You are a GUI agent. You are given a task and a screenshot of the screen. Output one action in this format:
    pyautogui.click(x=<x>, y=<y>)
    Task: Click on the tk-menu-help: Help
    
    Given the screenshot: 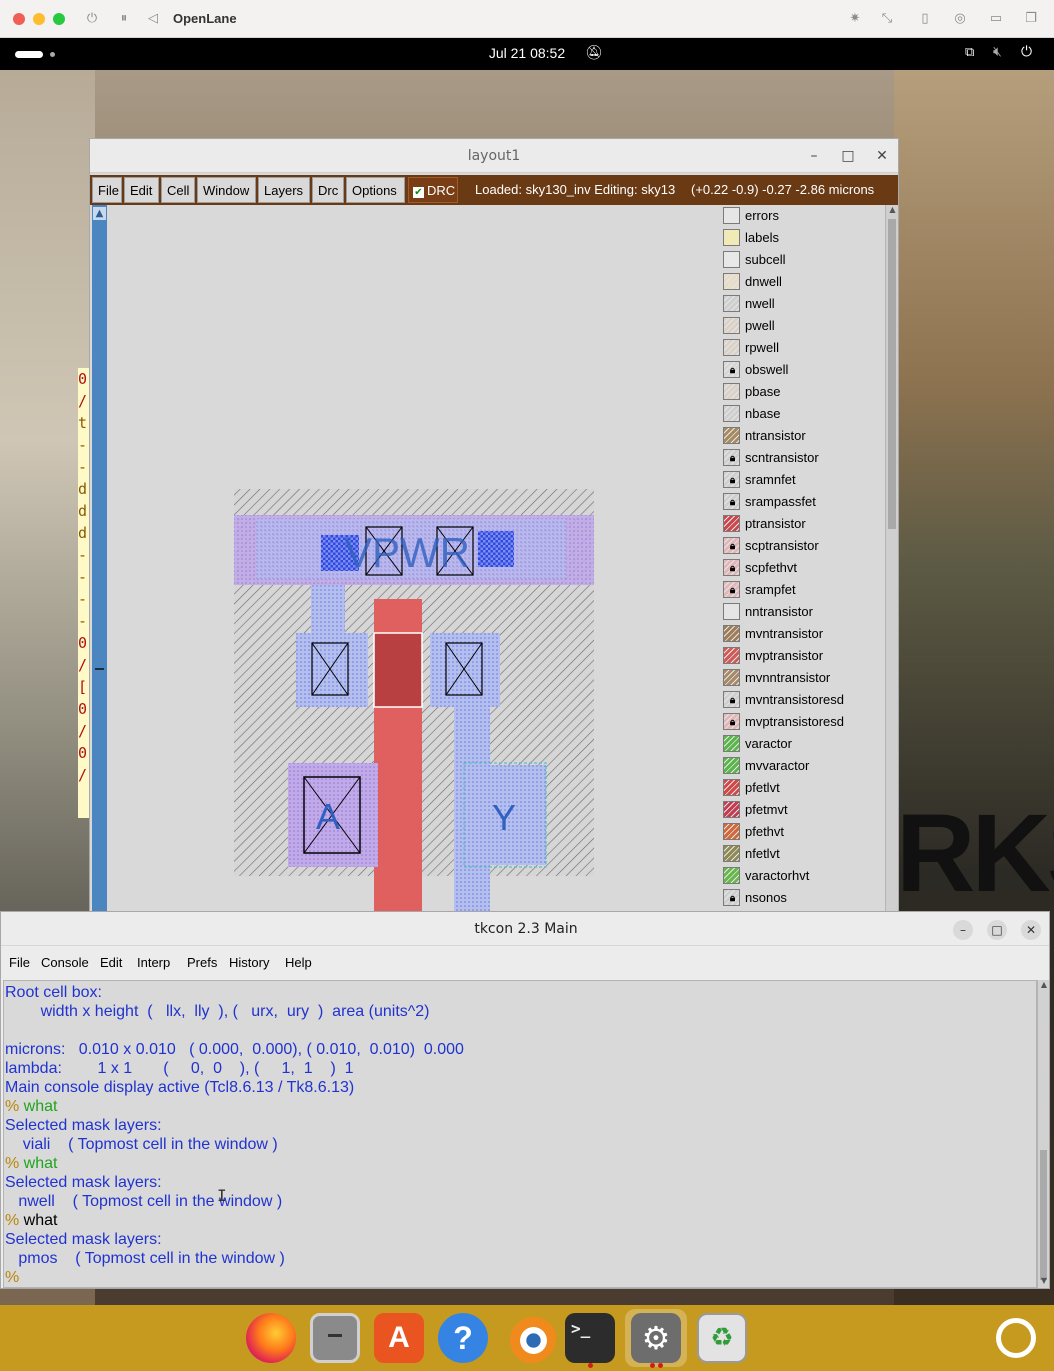 What is the action you would take?
    pyautogui.click(x=298, y=962)
    